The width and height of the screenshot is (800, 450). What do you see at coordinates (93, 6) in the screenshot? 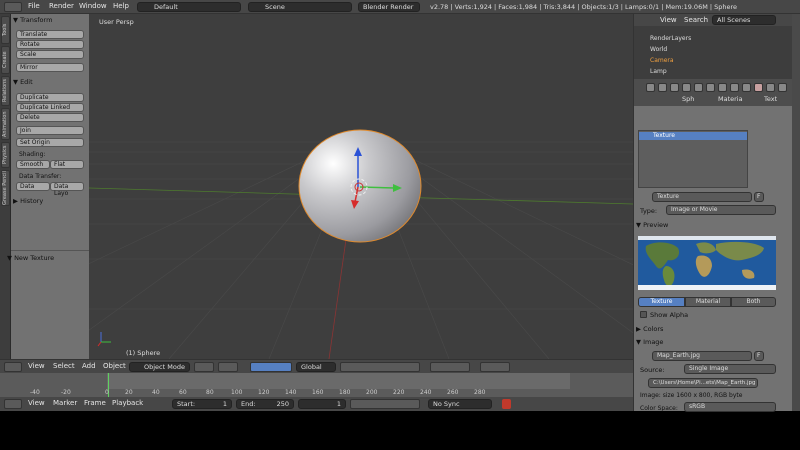
I see `menu-window: Window` at bounding box center [93, 6].